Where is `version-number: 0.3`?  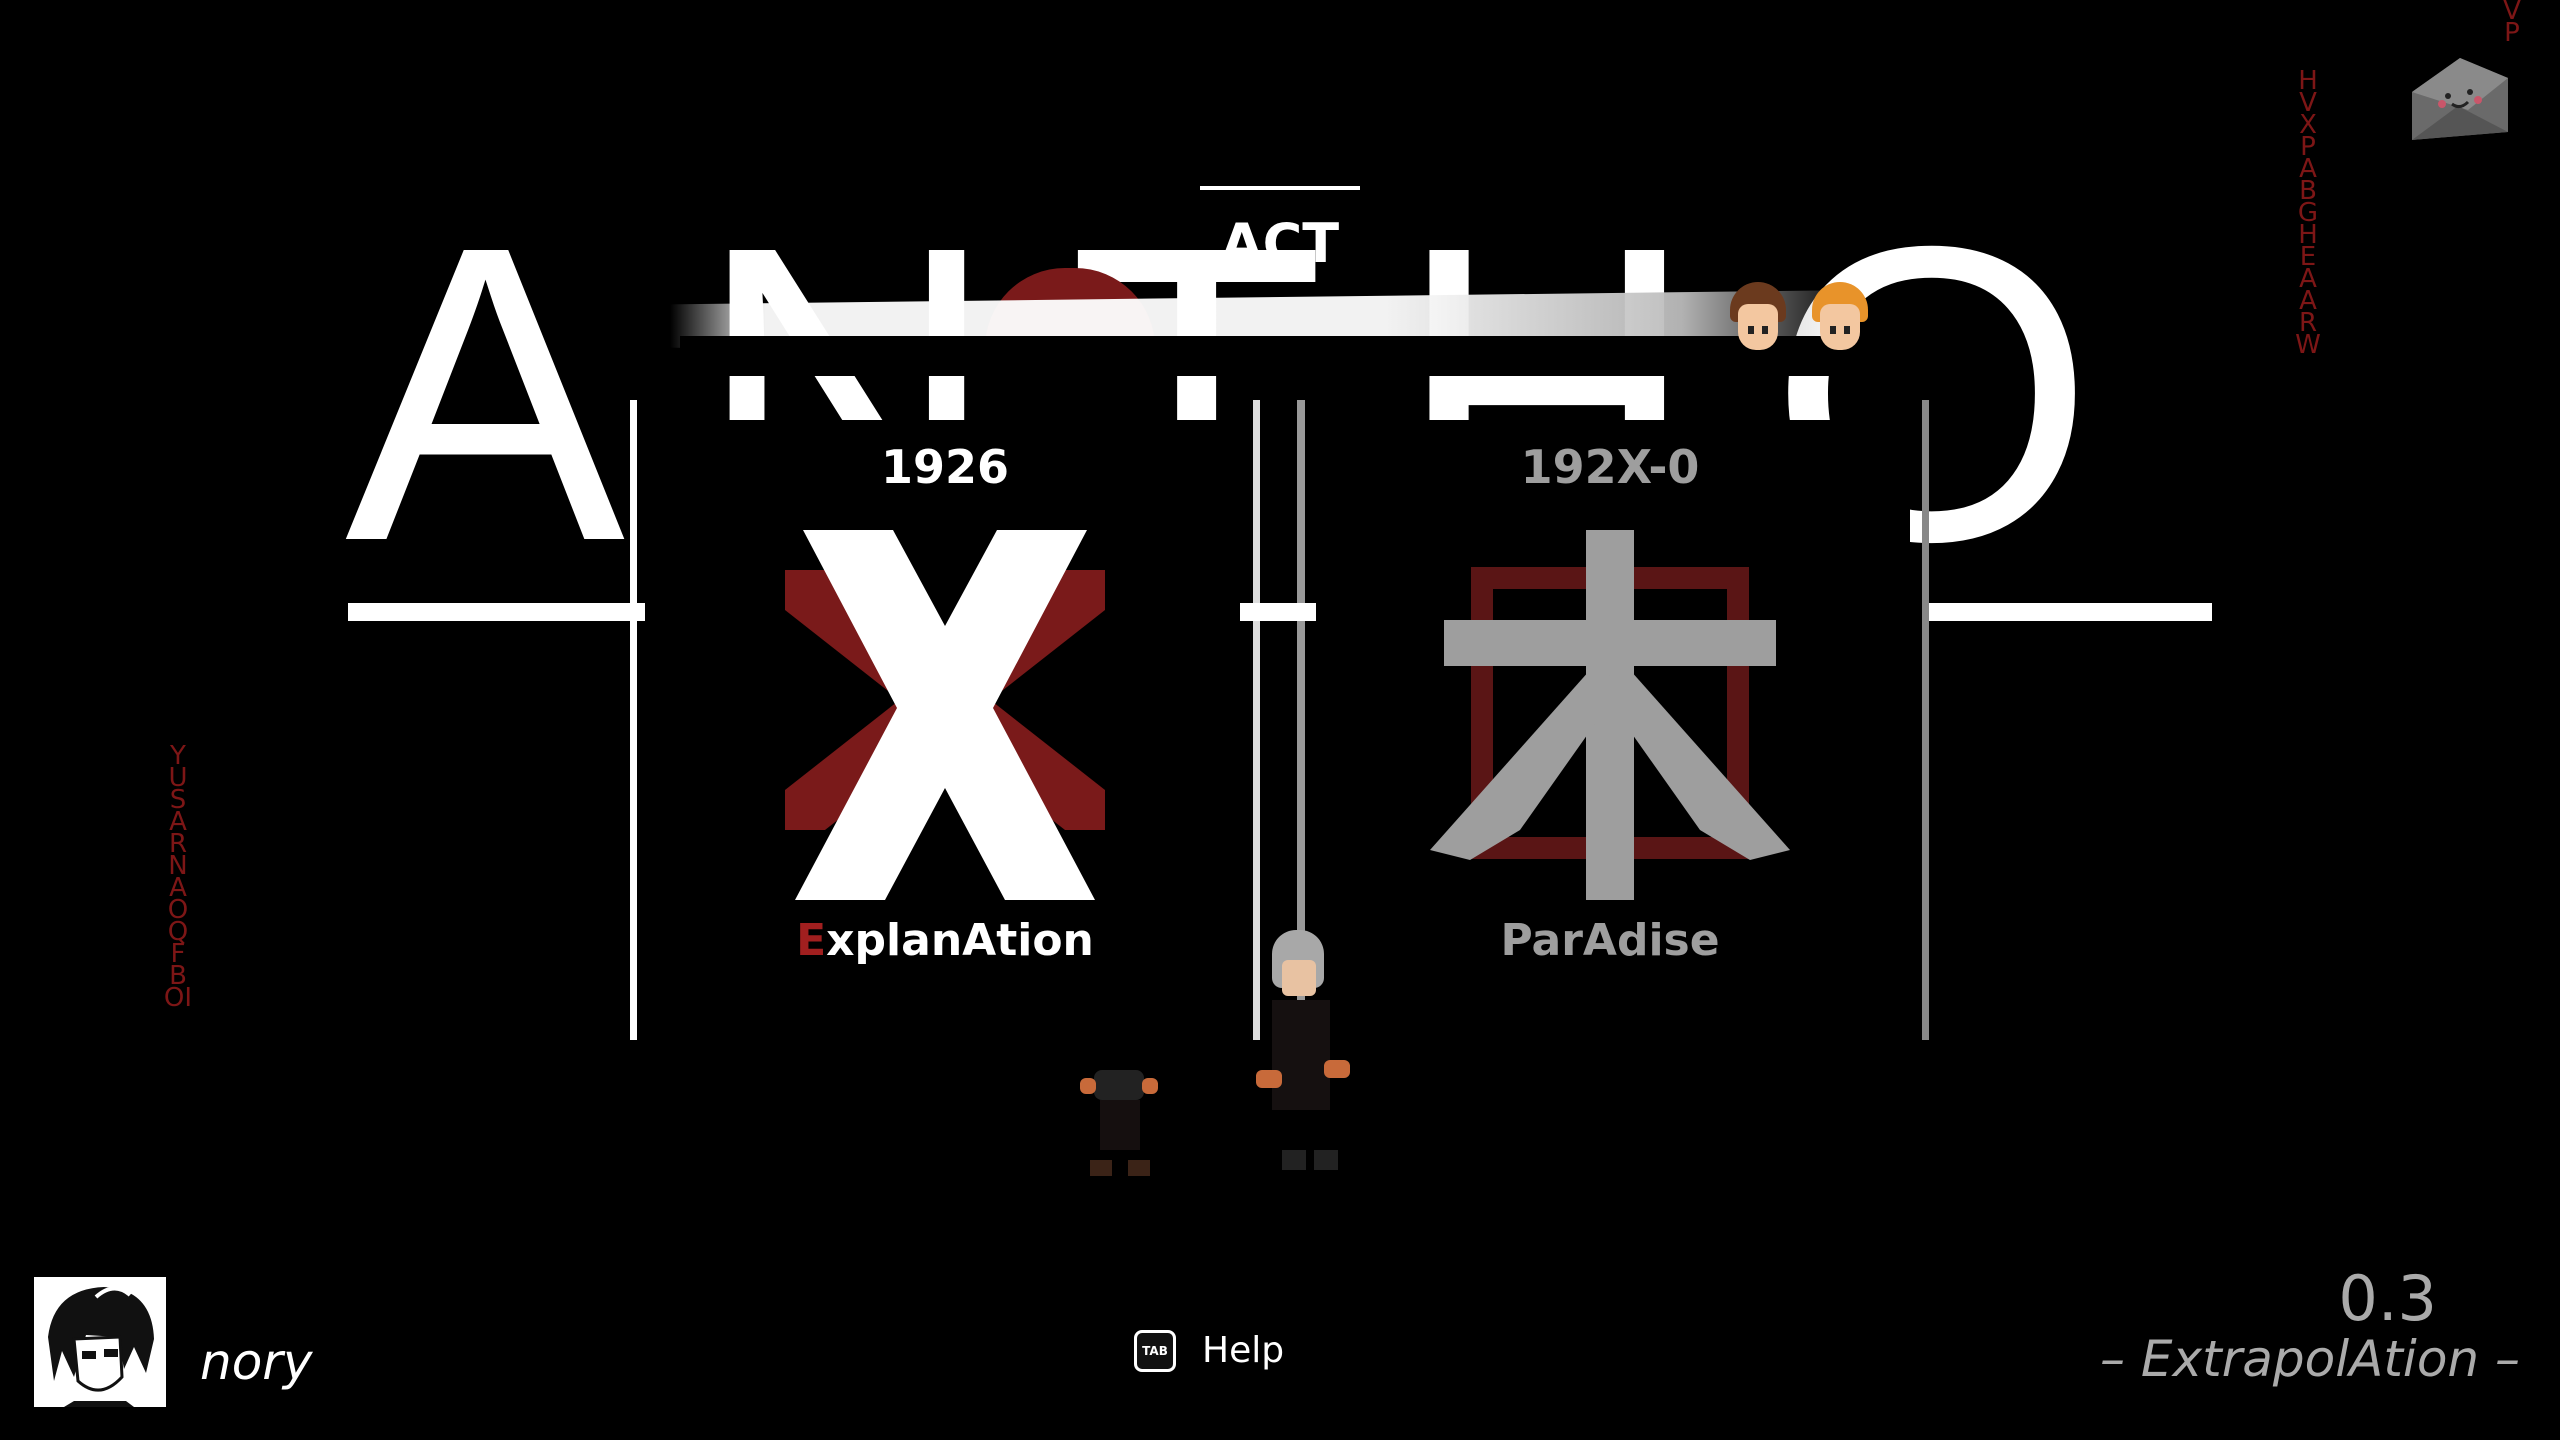 version-number: 0.3 is located at coordinates (2387, 1298).